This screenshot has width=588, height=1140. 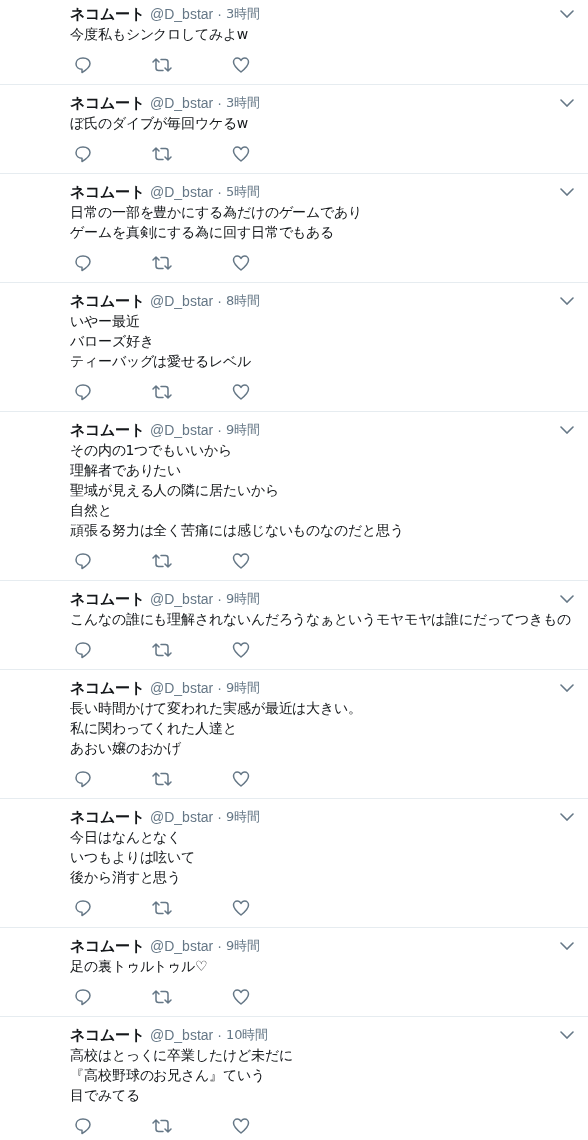 I want to click on tweet-text-line: ティーバッグは愛せるレベル, so click(x=160, y=361).